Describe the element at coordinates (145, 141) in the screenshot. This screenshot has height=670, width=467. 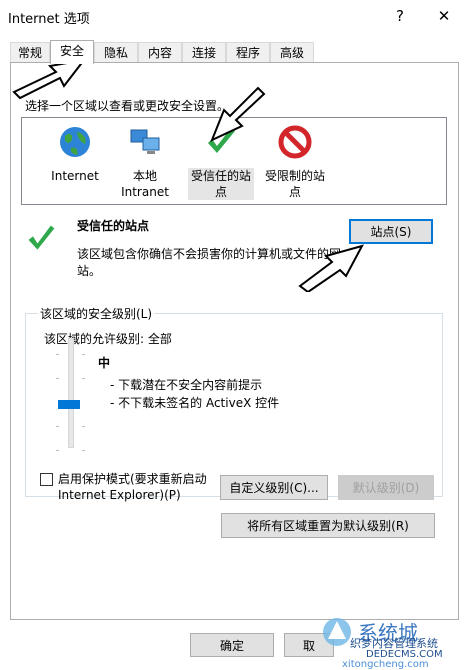
I see `network-computer-icon` at that location.